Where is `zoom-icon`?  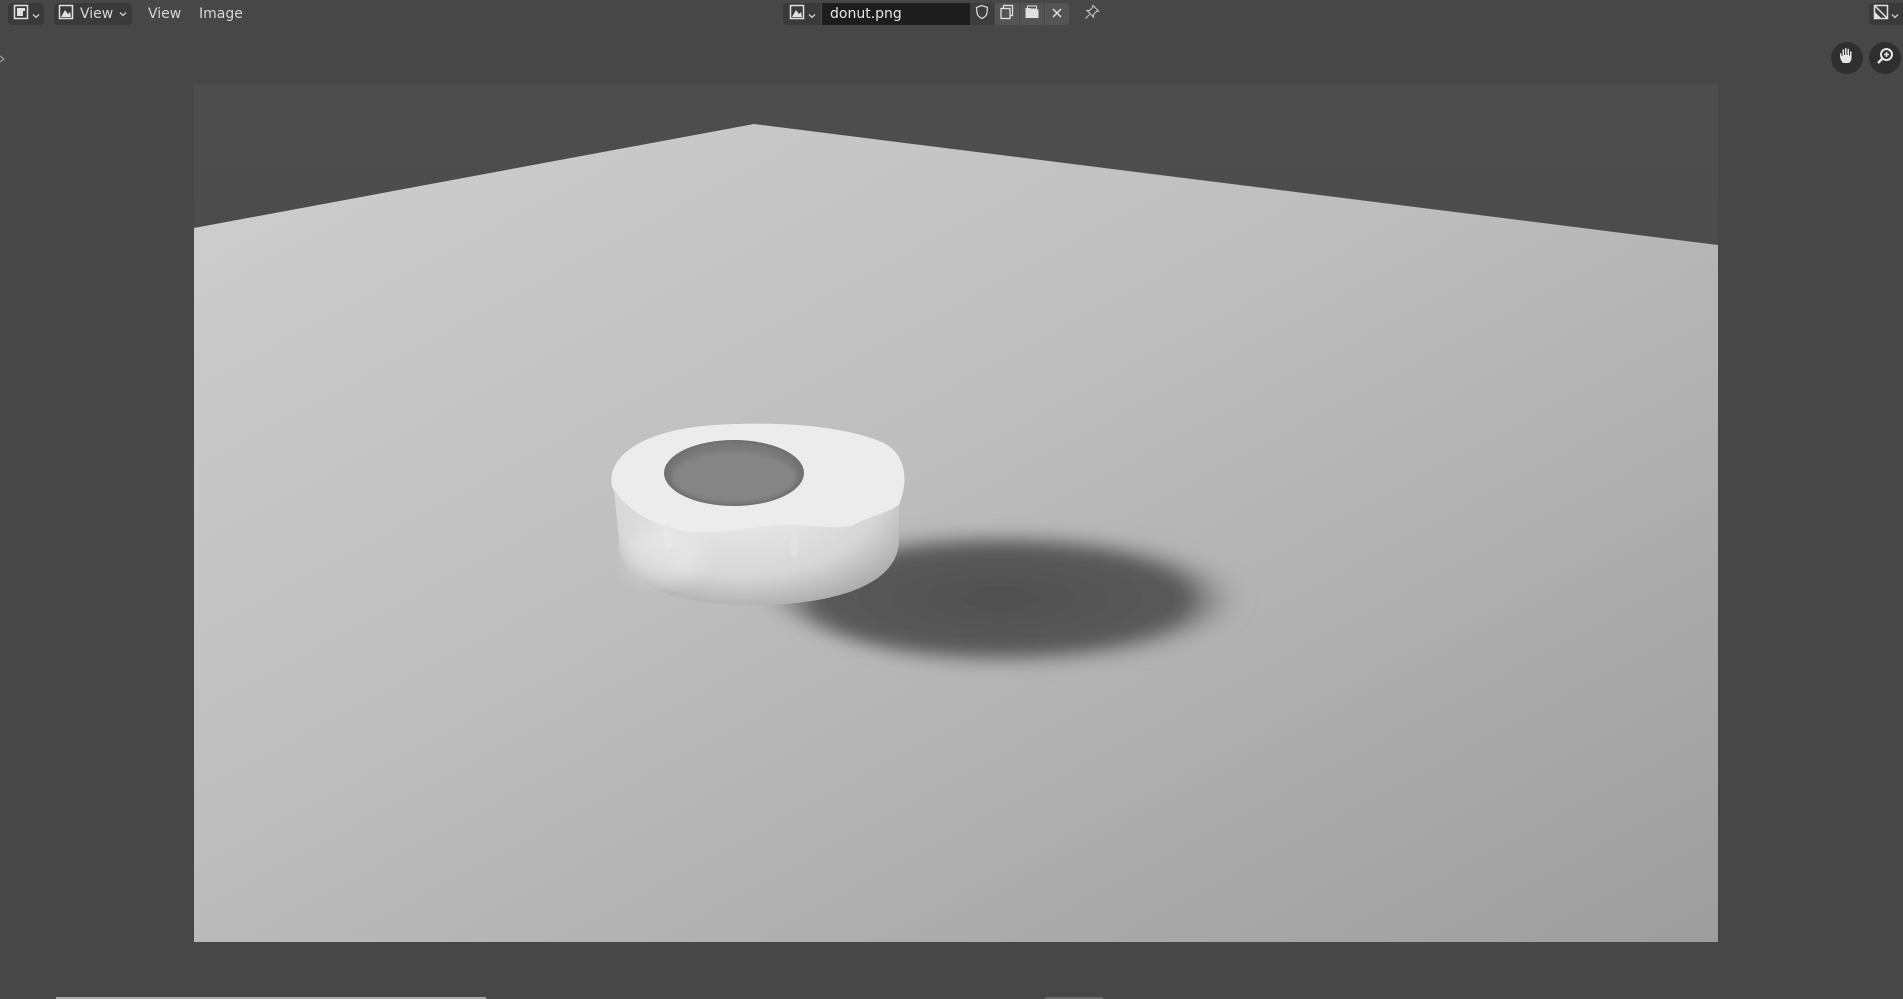
zoom-icon is located at coordinates (1885, 58).